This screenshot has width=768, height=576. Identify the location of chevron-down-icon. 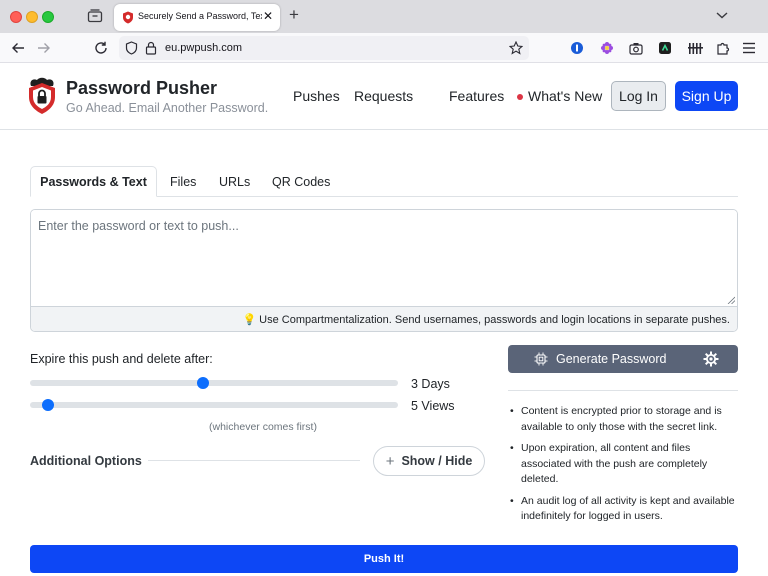
(722, 15).